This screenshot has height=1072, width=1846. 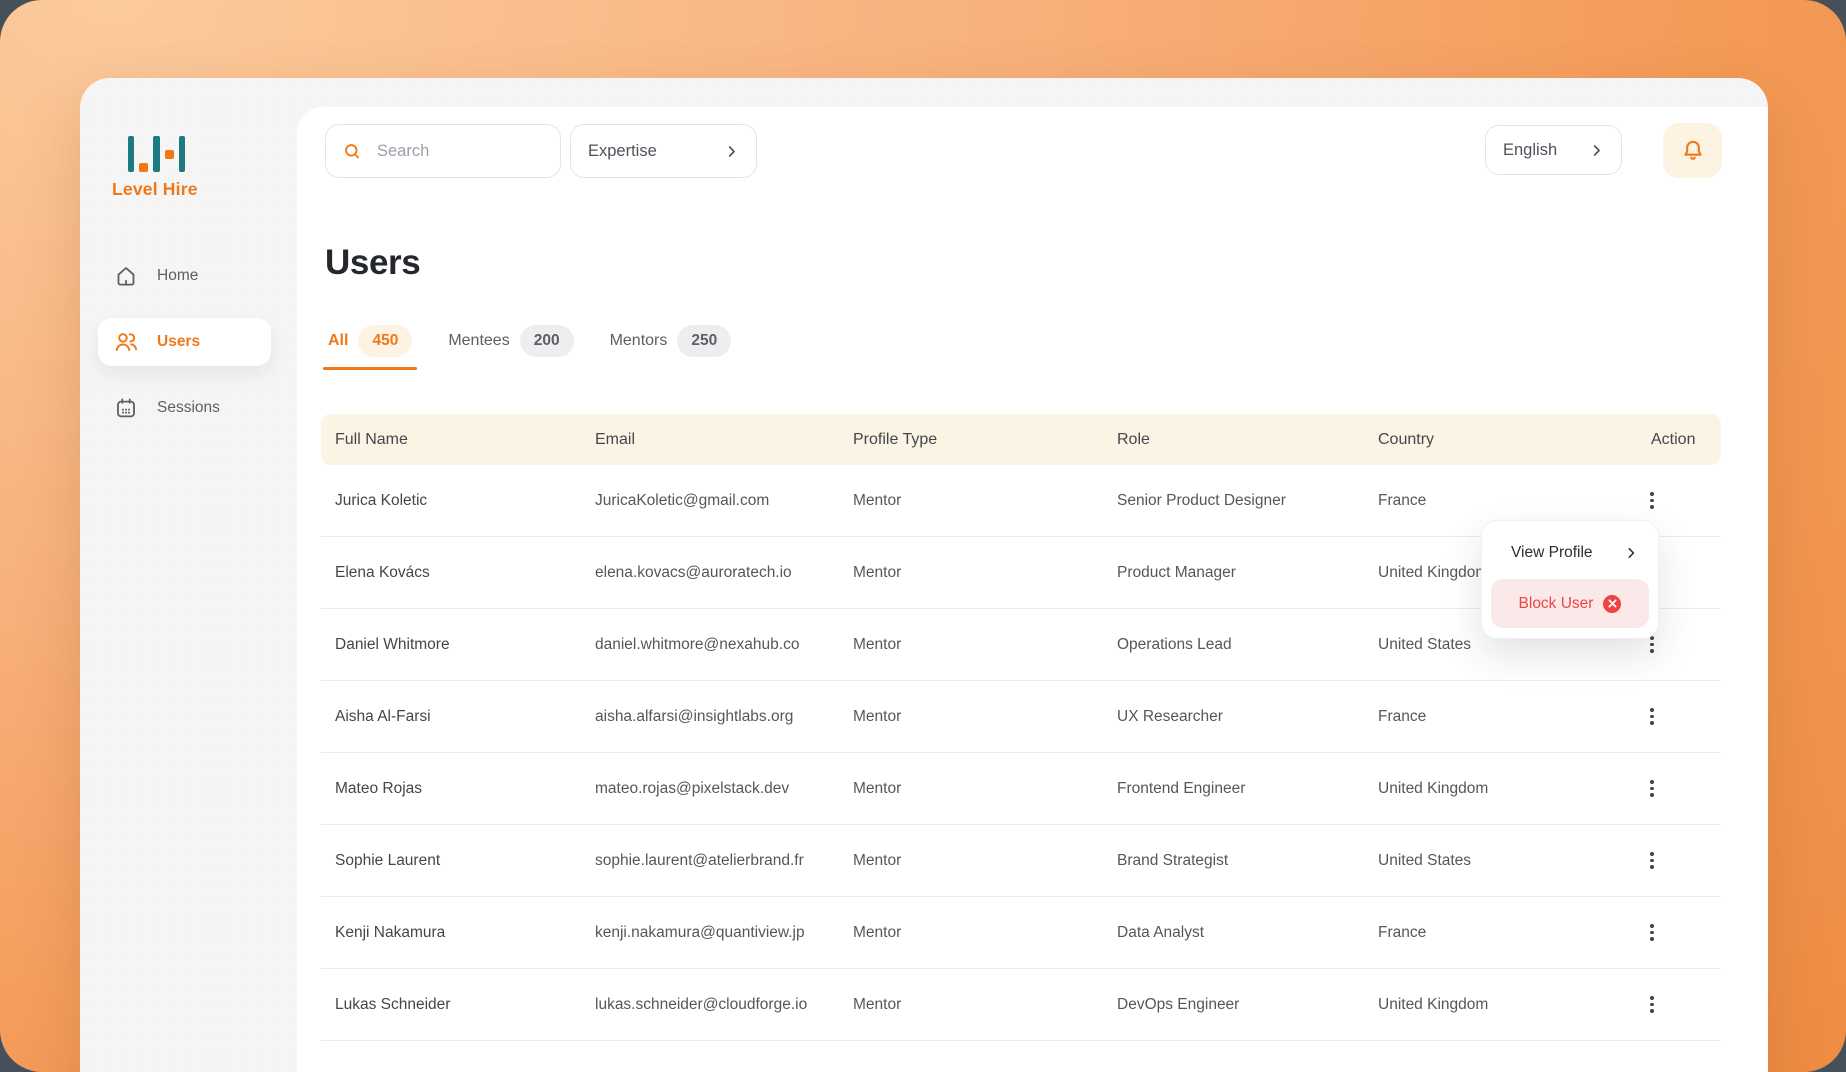 I want to click on column-header: Profile Type, so click(x=895, y=439).